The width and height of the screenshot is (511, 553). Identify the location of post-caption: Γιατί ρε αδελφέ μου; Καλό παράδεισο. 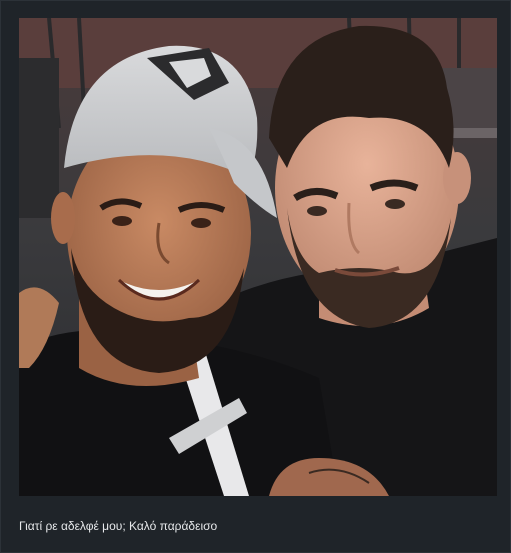
(118, 526).